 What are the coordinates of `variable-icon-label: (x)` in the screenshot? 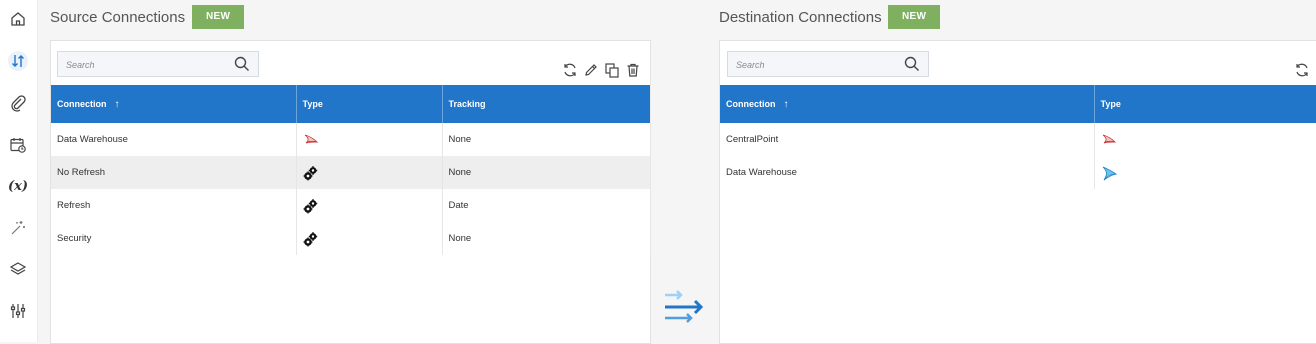 It's located at (18, 186).